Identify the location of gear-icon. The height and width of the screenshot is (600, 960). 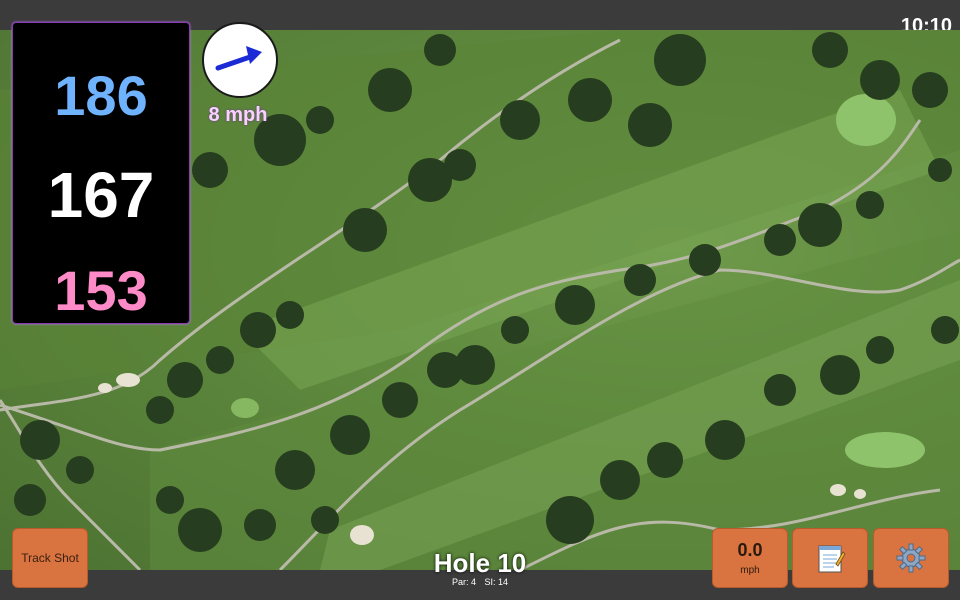
(911, 558).